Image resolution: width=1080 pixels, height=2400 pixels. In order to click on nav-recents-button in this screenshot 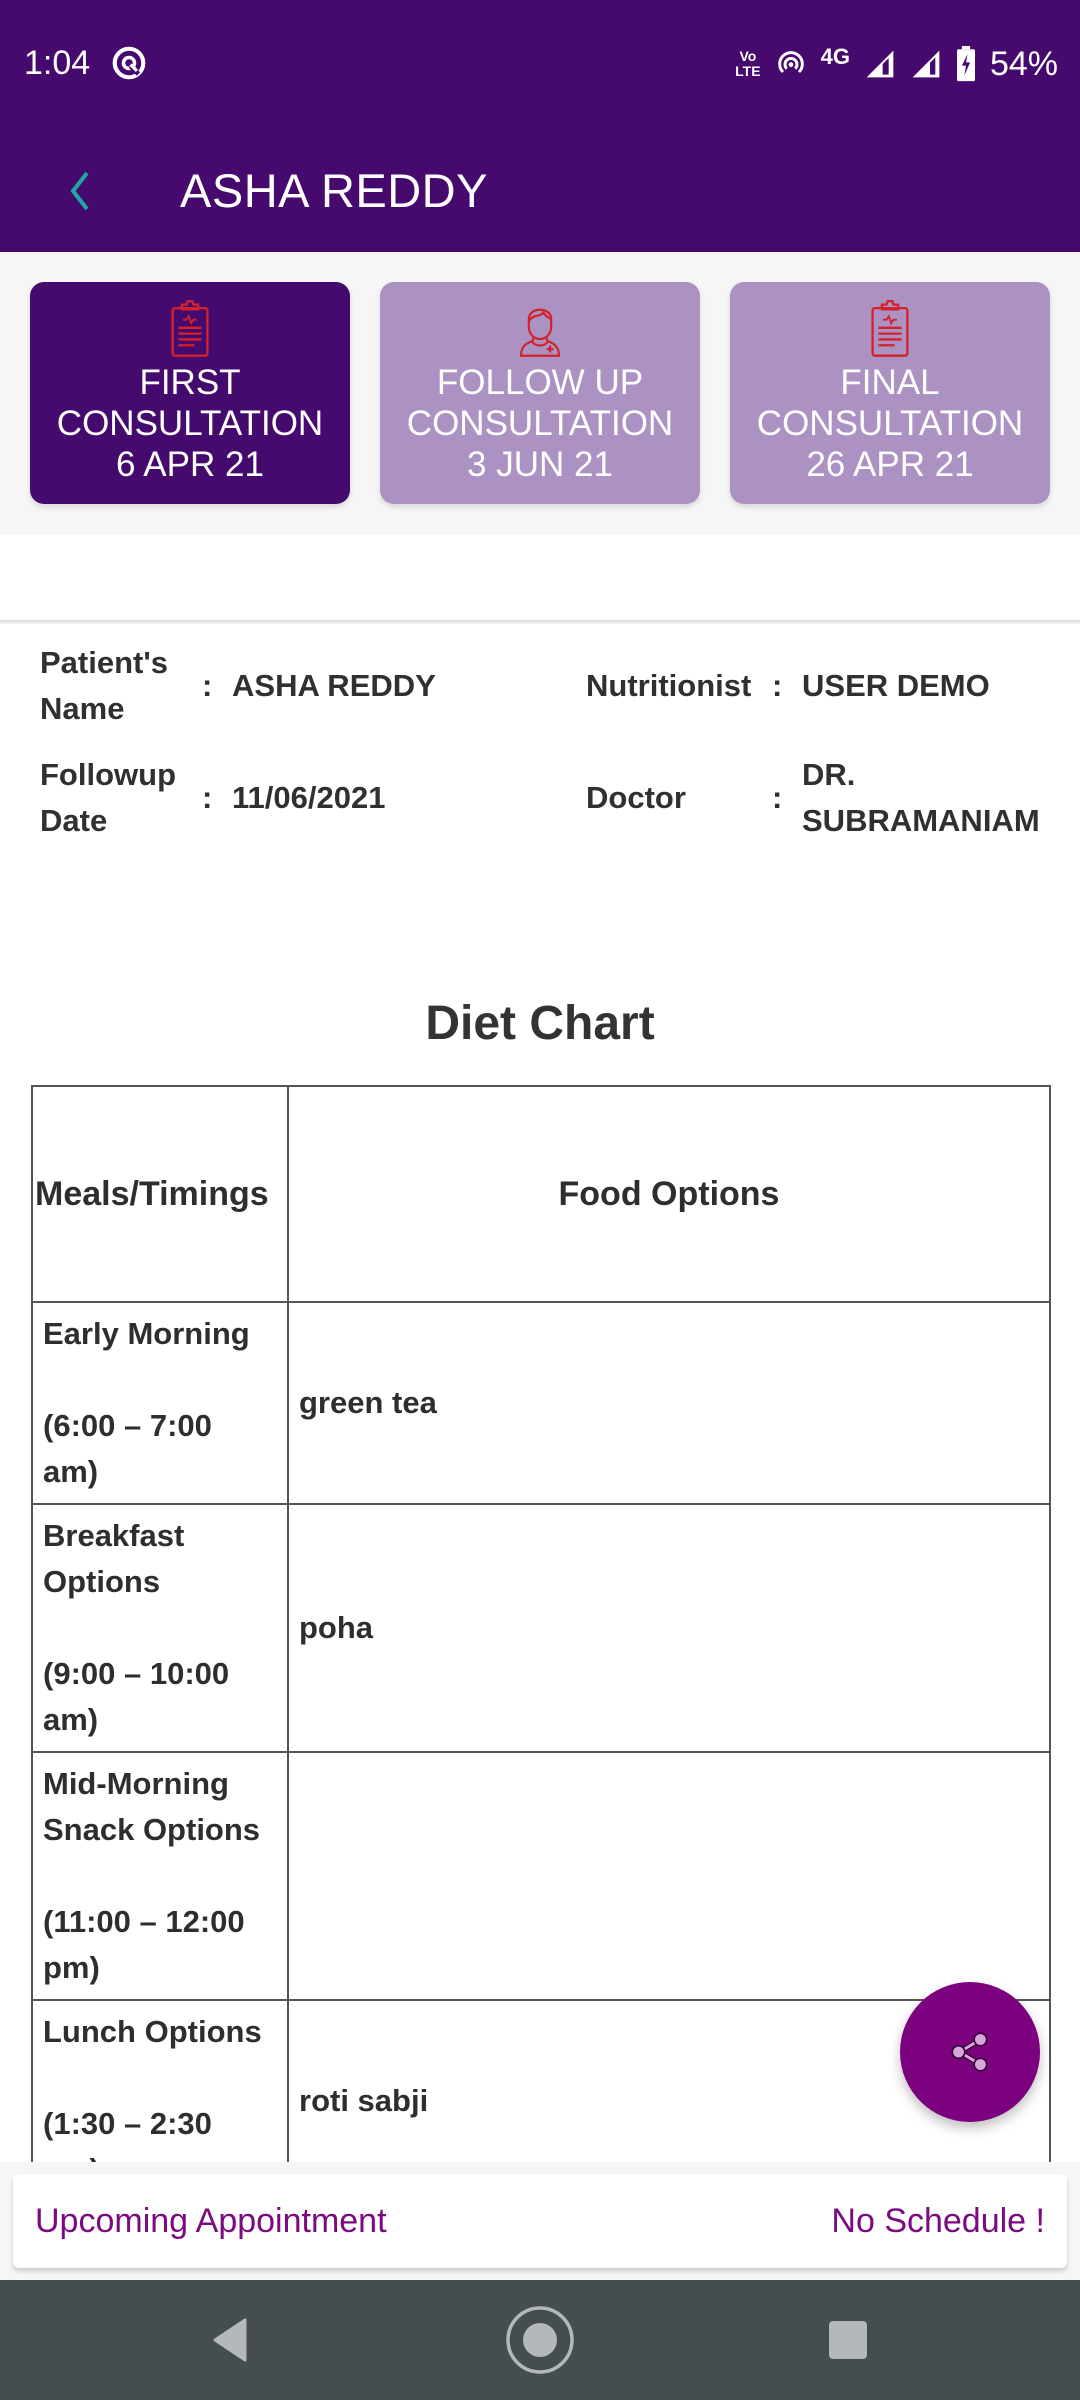, I will do `click(848, 2340)`.